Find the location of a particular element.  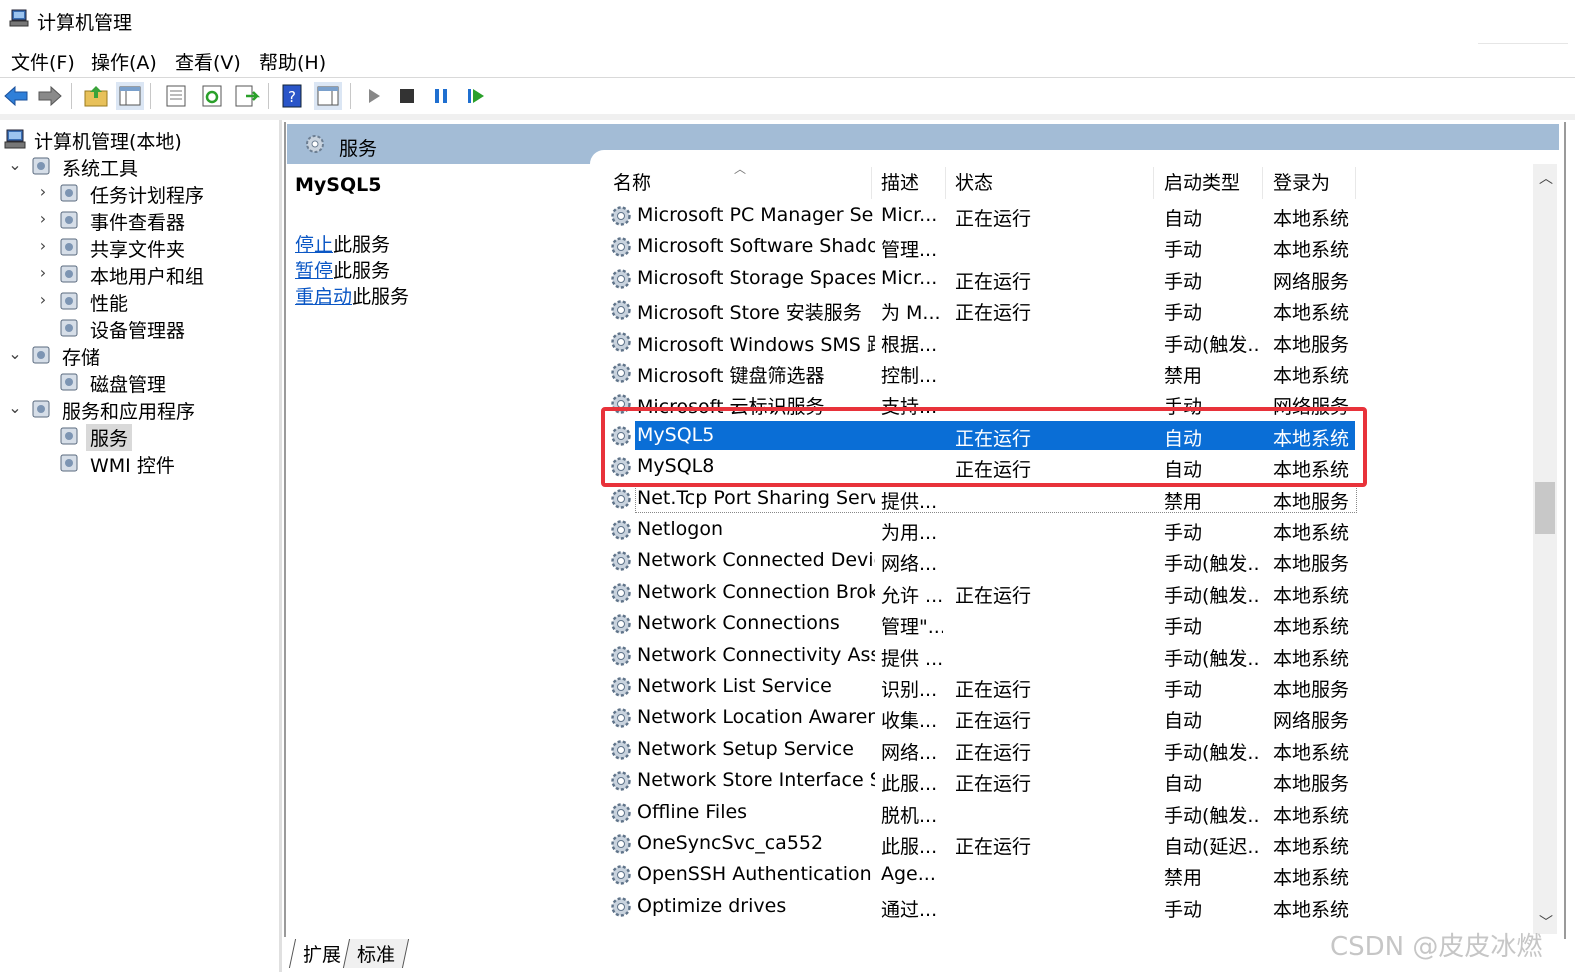

stop-link: 停止 is located at coordinates (314, 245).